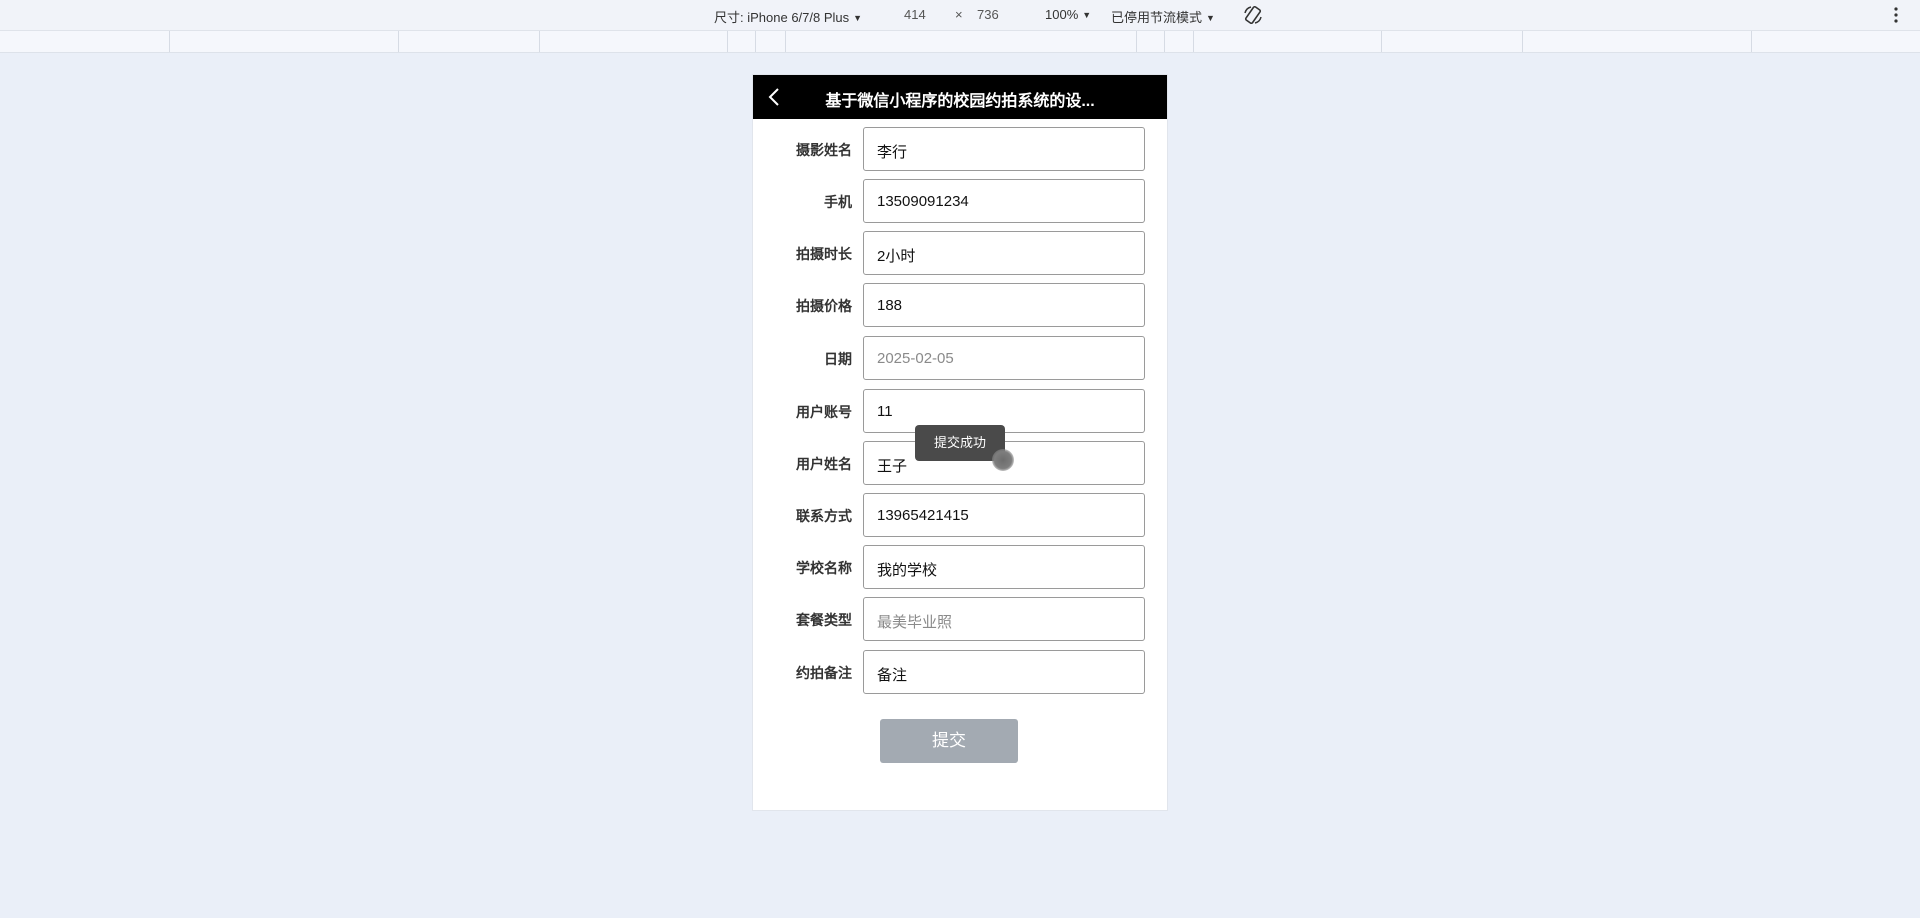 The image size is (1920, 918). I want to click on booking-note-value: 备注, so click(892, 675).